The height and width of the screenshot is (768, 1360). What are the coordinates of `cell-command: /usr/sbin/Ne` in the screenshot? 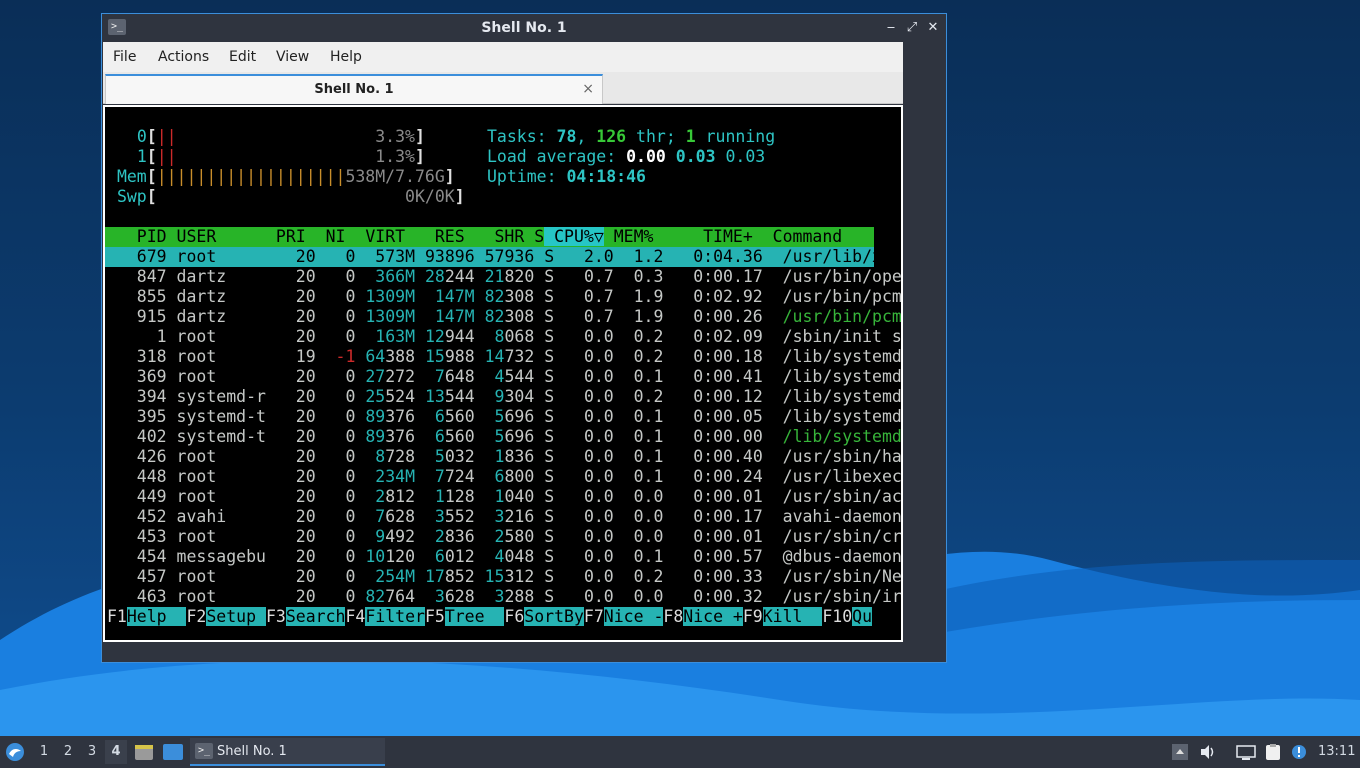 It's located at (831, 576).